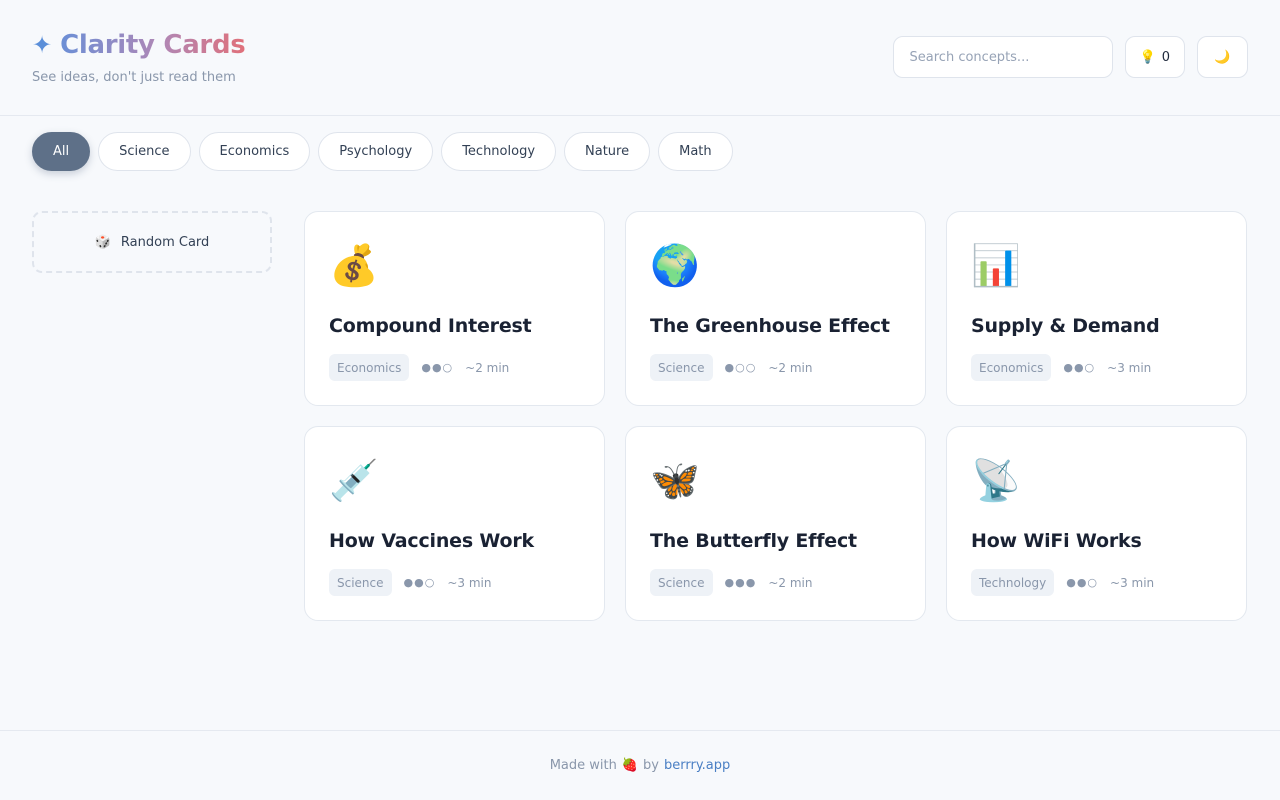  Describe the element at coordinates (996, 266) in the screenshot. I see `bar-chart-icon: 📊` at that location.